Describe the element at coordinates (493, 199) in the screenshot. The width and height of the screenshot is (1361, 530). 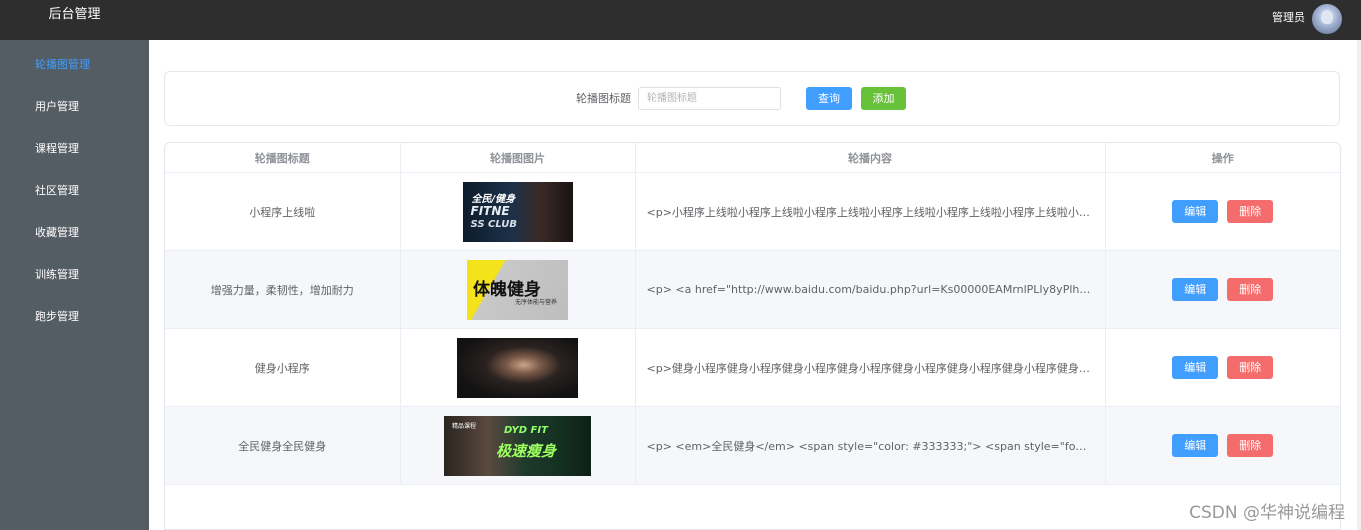
I see `banner-image-text: 全民/健身` at that location.